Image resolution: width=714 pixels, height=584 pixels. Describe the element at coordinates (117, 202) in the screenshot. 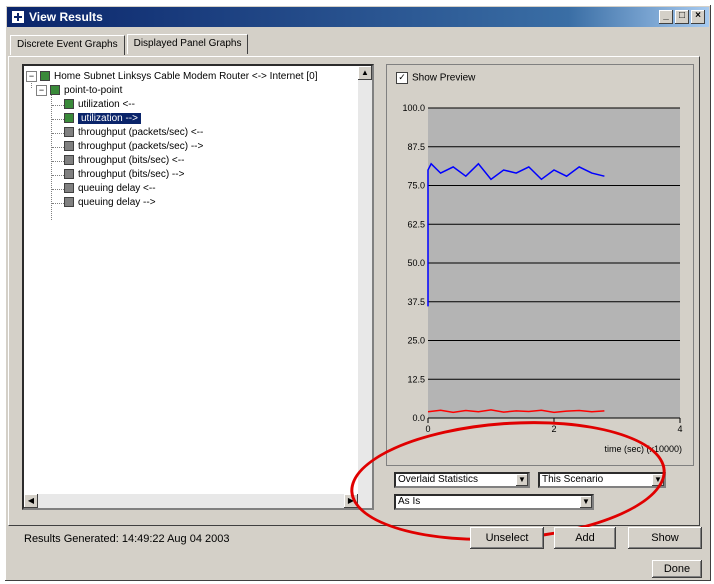

I see `tree-item-label: queuing delay -->` at that location.